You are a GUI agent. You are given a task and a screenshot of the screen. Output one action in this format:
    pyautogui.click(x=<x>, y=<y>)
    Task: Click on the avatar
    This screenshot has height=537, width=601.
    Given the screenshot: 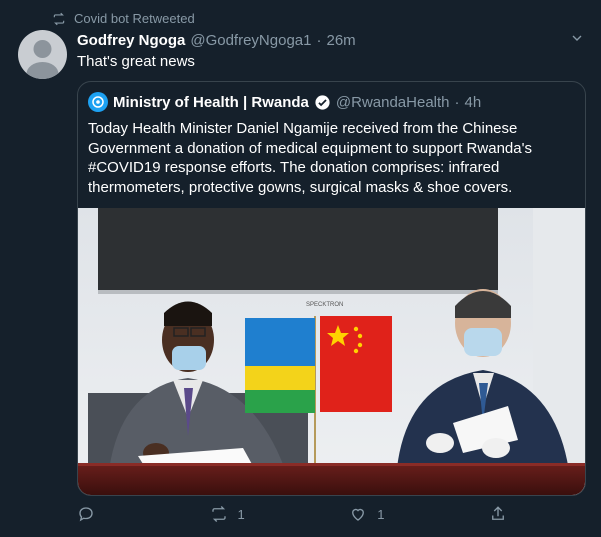 What is the action you would take?
    pyautogui.click(x=42, y=54)
    